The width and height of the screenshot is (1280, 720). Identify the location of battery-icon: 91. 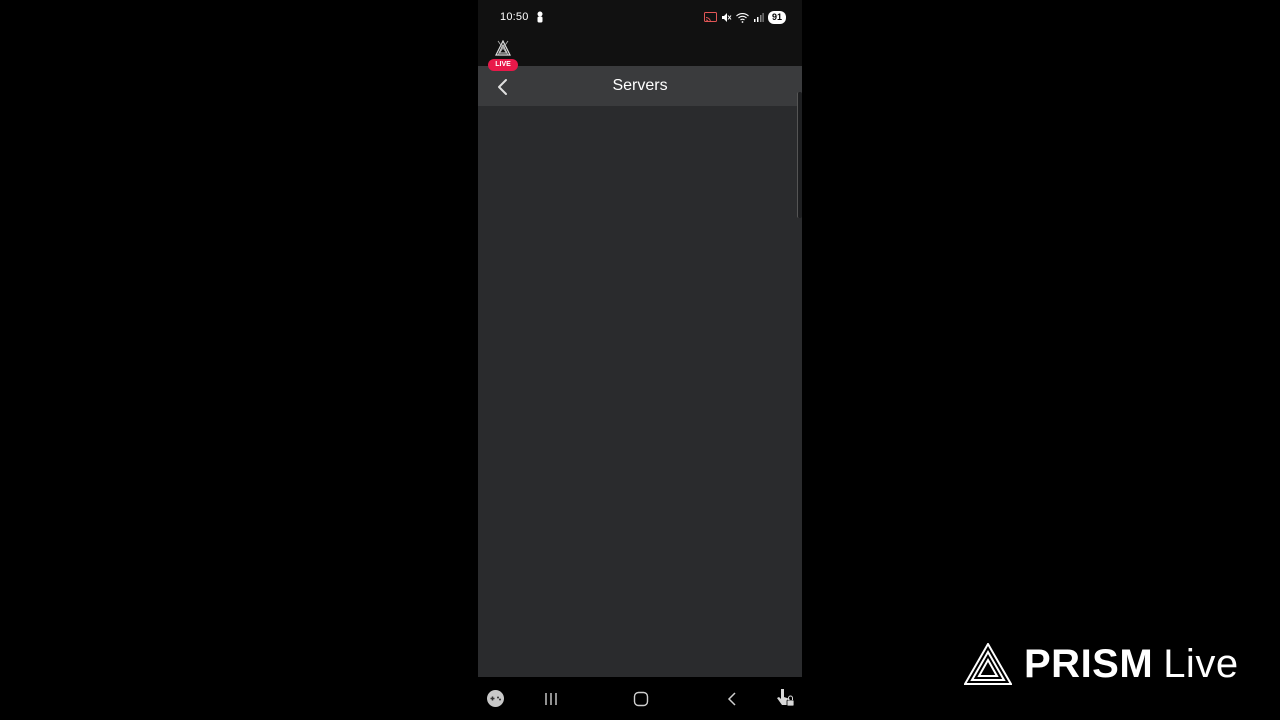
(776, 17).